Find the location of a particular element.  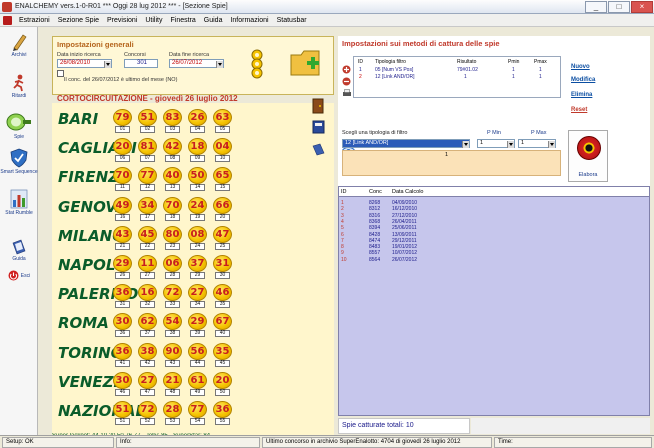

number-ball: 06 is located at coordinates (172, 263).